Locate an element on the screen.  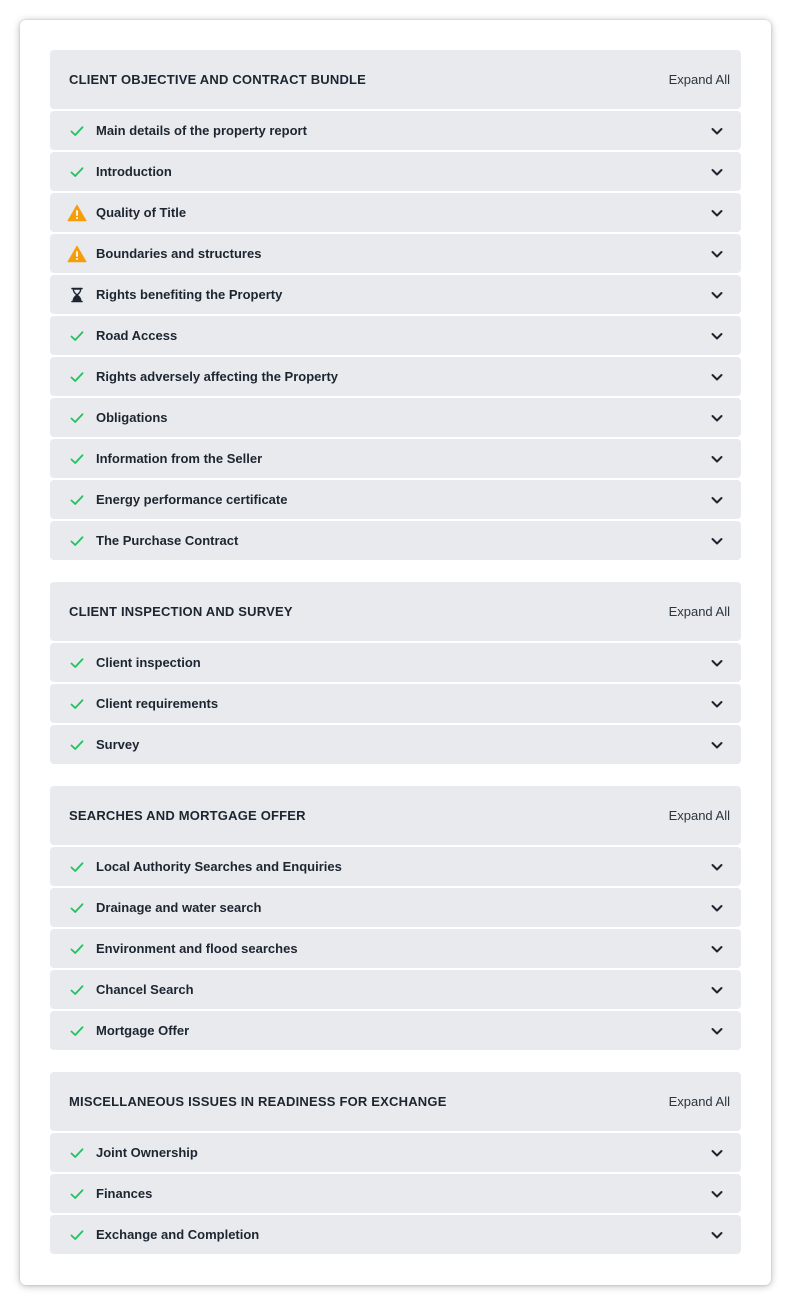
accordion-row-label: Joint Ownership is located at coordinates (147, 1152).